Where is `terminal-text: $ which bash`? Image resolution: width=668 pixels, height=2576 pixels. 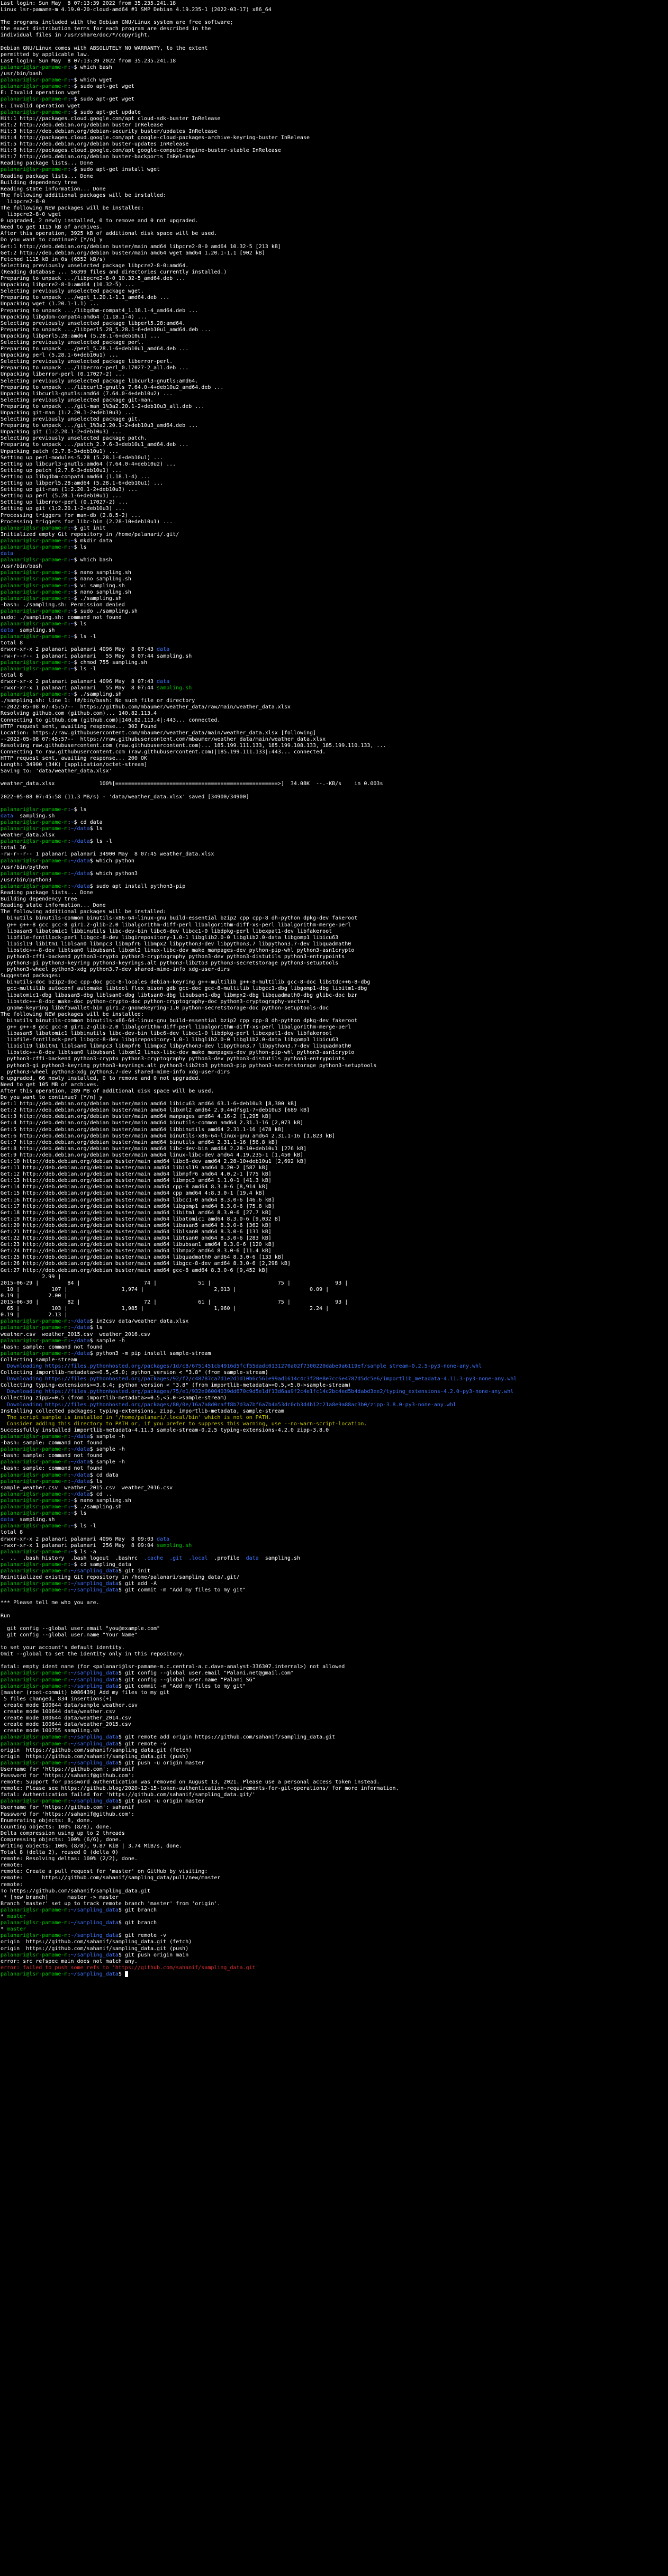 terminal-text: $ which bash is located at coordinates (93, 560).